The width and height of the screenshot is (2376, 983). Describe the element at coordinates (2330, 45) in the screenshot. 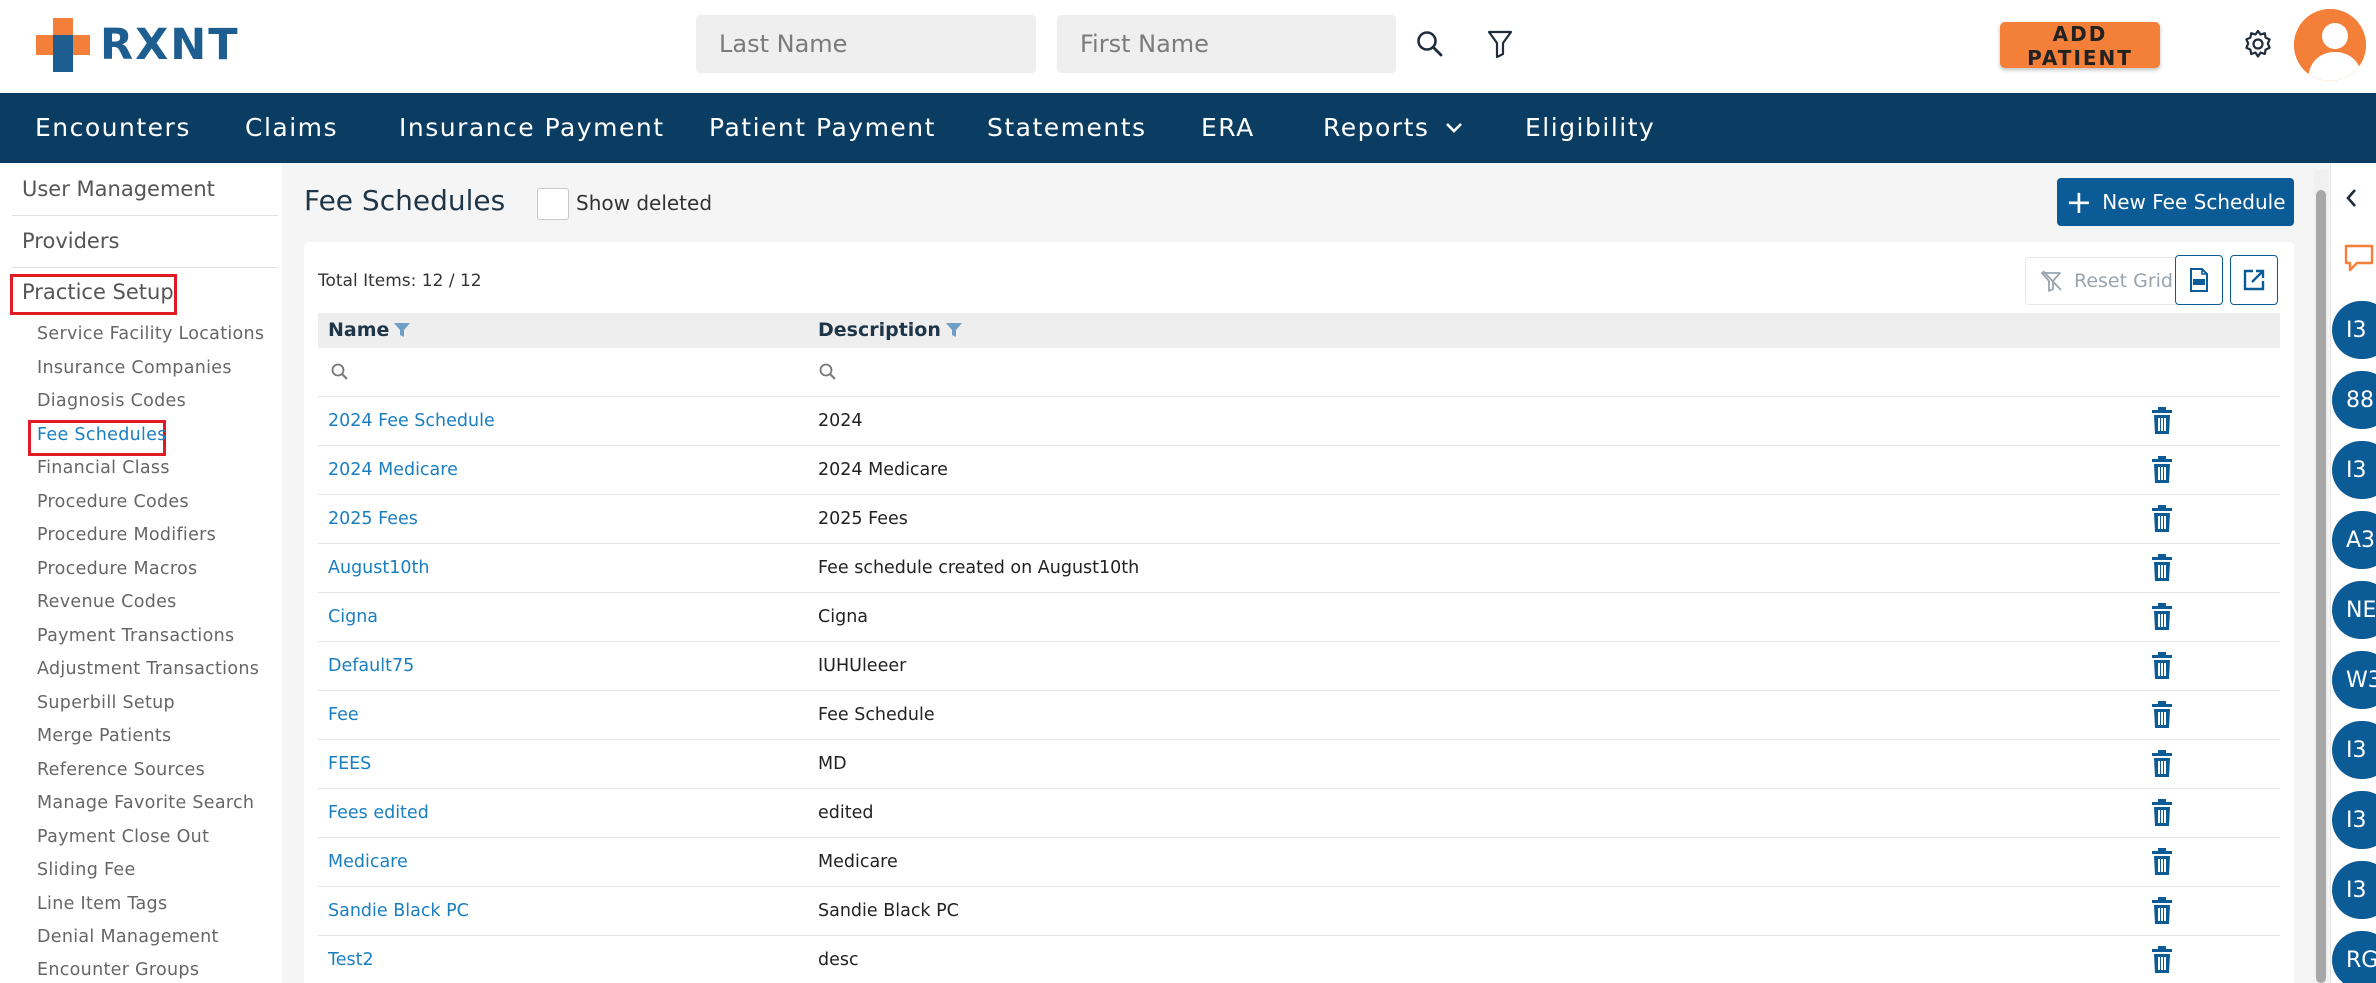

I see `user-avatar` at that location.